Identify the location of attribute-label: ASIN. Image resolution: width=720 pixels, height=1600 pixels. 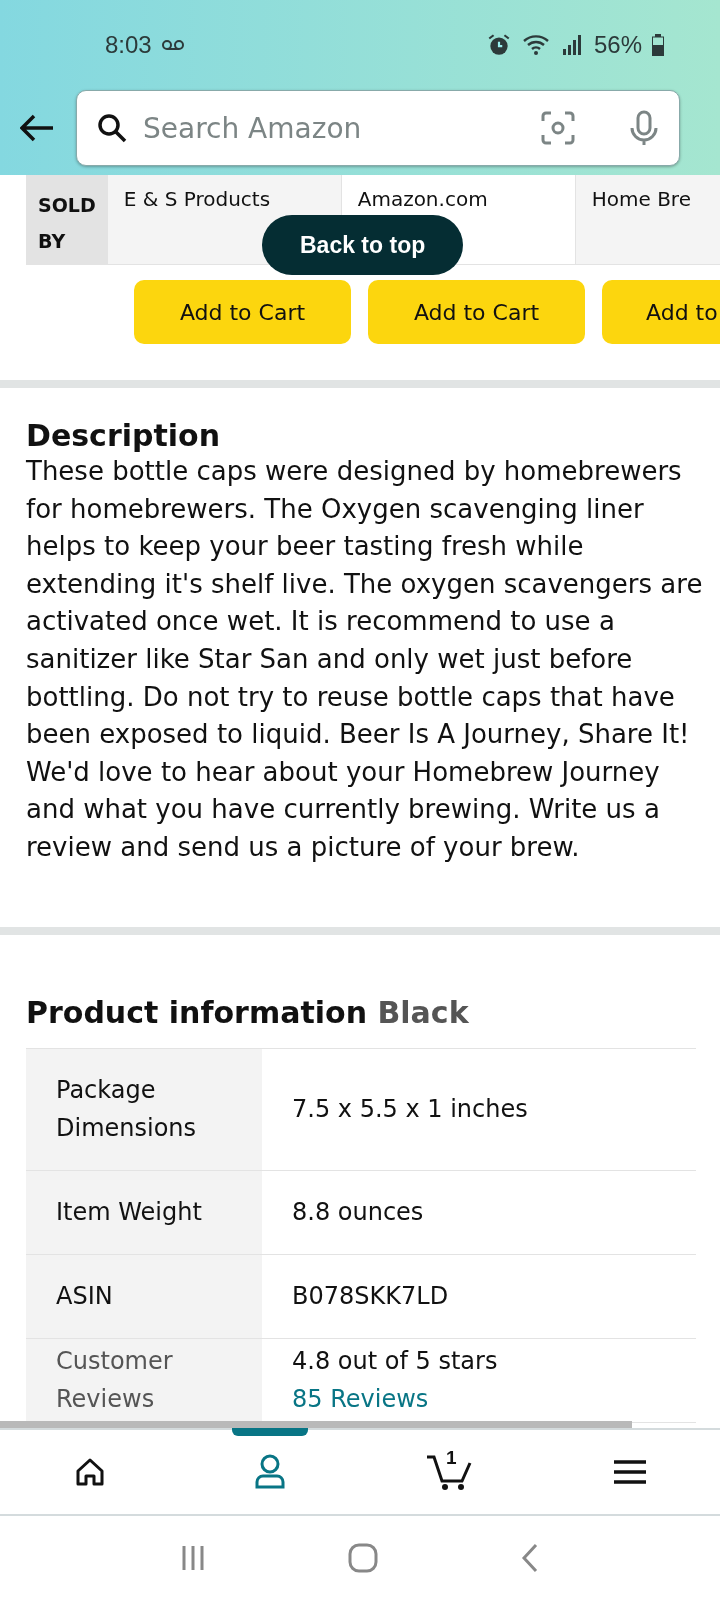
(144, 1296).